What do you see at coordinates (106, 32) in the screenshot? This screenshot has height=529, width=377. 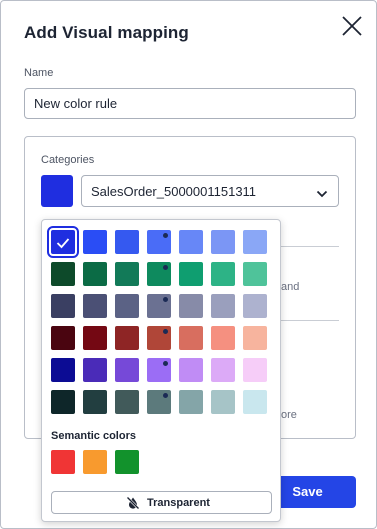 I see `dialog-title: Add Visual mapping` at bounding box center [106, 32].